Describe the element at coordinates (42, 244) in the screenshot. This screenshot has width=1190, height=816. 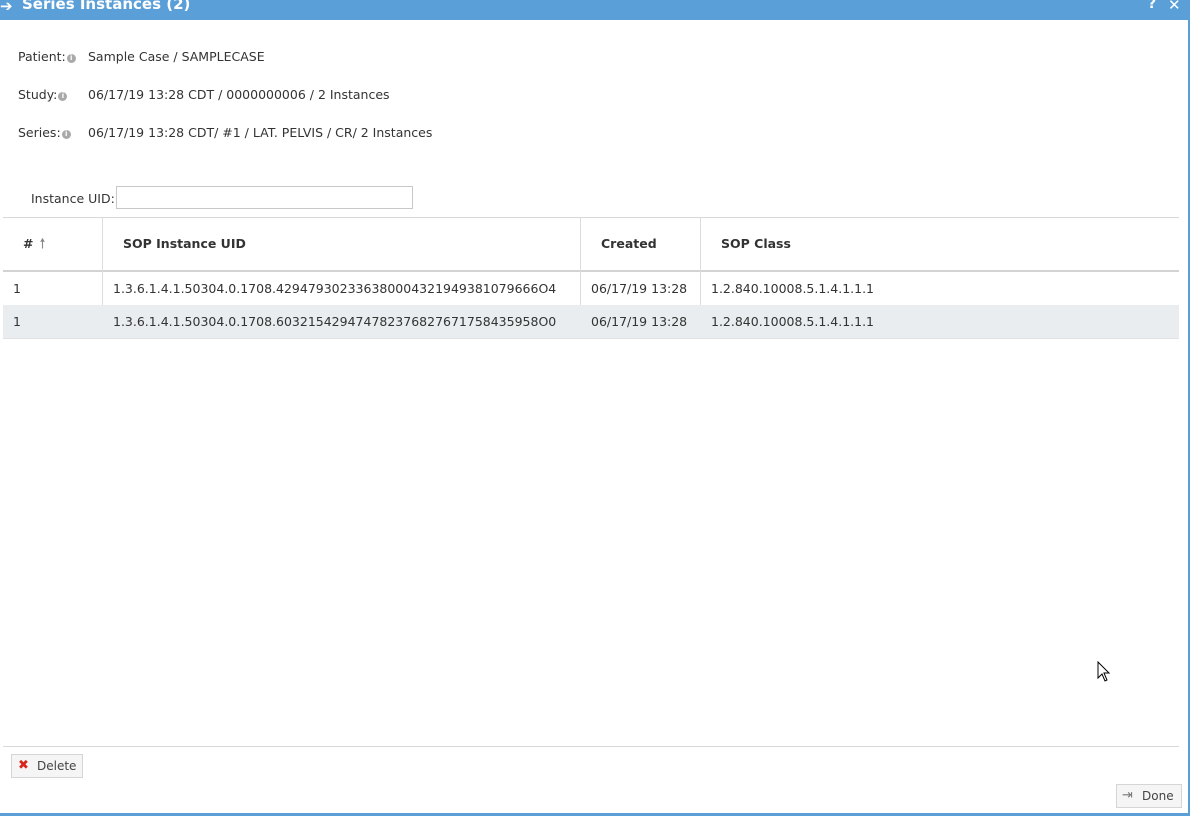
I see `sort-ascending-icon: 🠕` at that location.